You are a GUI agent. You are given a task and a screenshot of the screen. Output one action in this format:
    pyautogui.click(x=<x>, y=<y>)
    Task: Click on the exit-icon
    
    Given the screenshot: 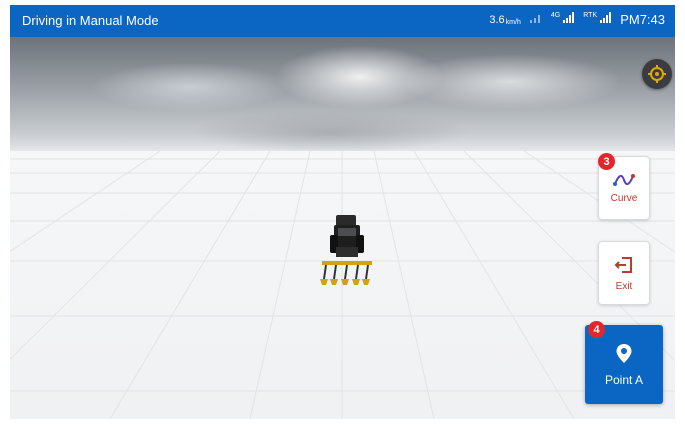 What is the action you would take?
    pyautogui.click(x=623, y=264)
    